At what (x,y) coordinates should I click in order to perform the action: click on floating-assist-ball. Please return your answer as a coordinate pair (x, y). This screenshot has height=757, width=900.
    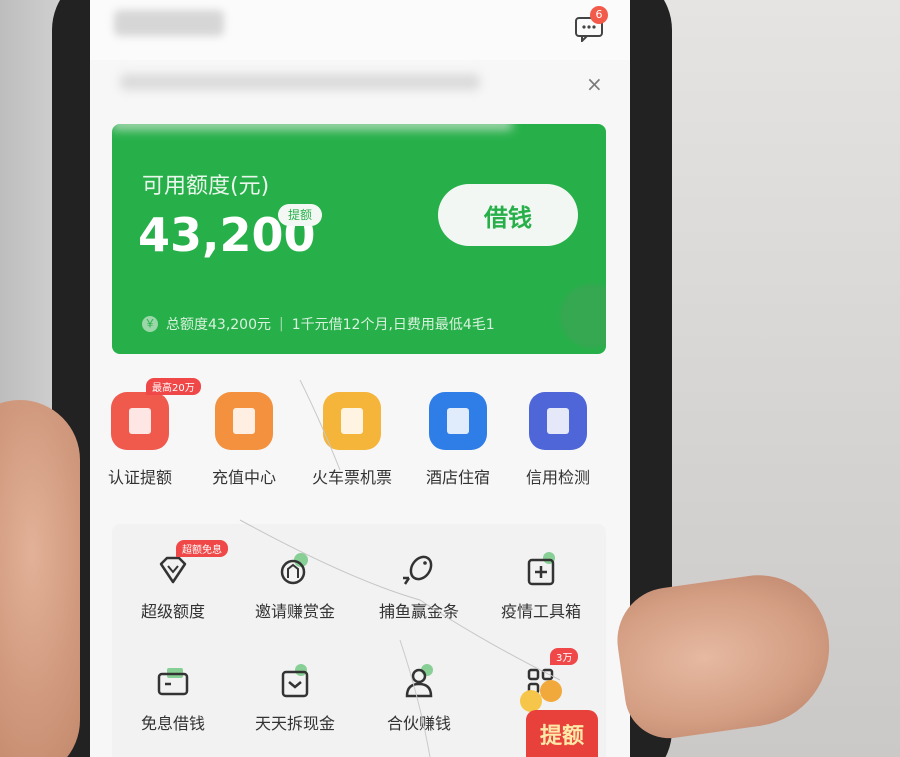
    Looking at the image, I should click on (583, 316).